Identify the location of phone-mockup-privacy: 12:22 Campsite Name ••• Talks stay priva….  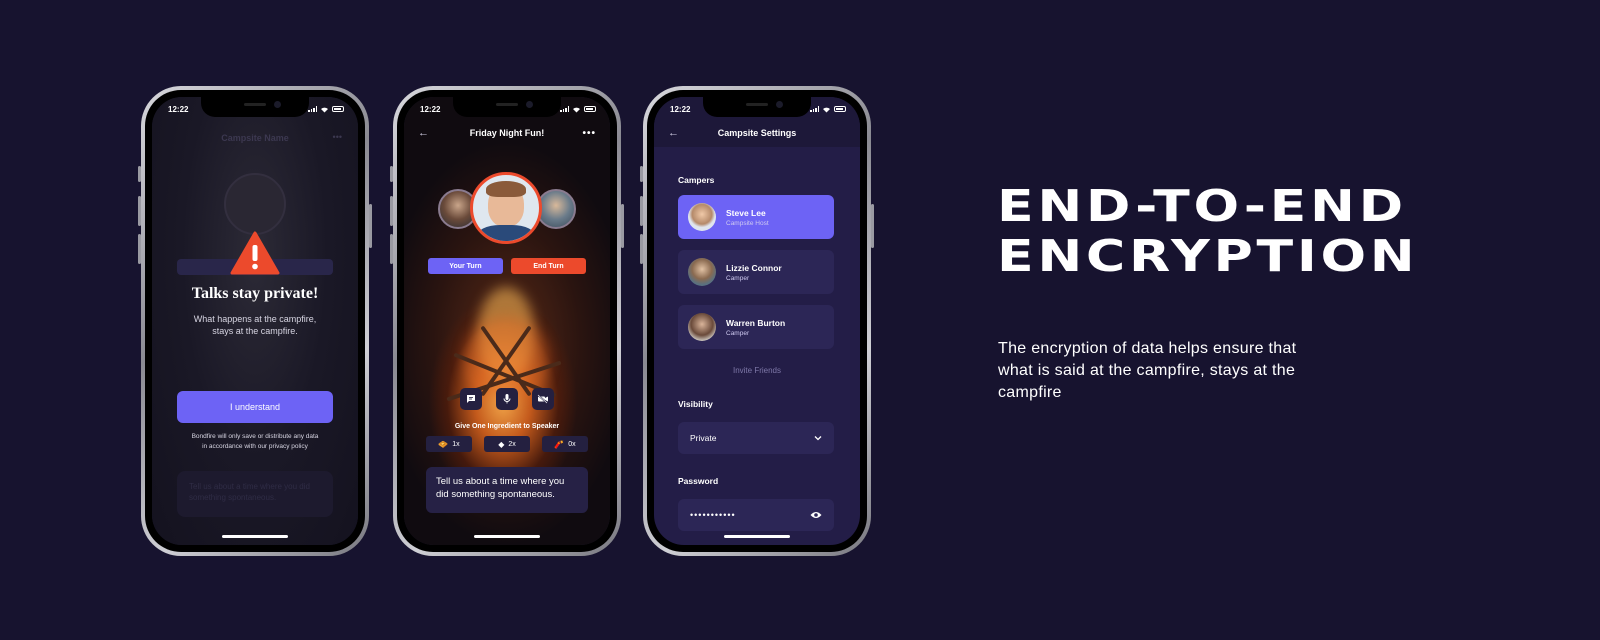
(255, 321).